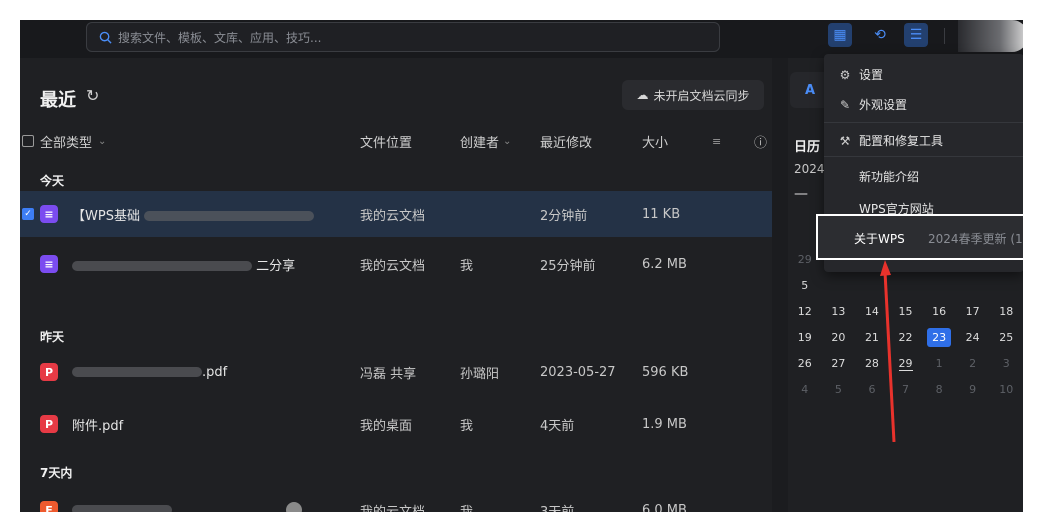 The width and height of the screenshot is (1043, 532). I want to click on menu-item-features: 新功能介绍, so click(889, 176).